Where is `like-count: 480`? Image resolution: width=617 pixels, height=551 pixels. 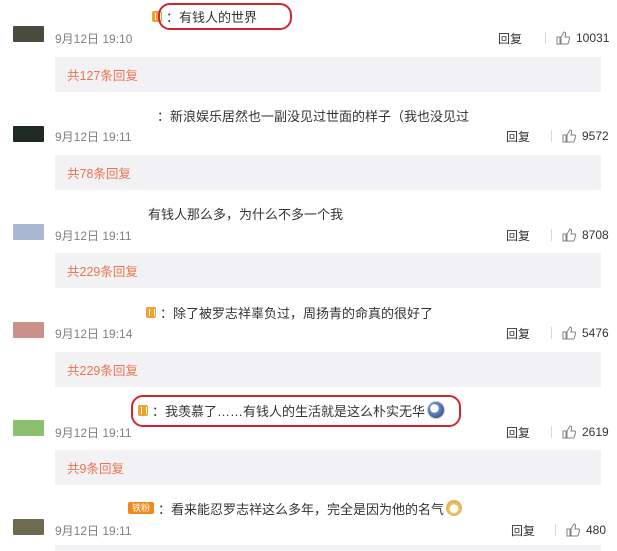
like-count: 480 is located at coordinates (596, 530).